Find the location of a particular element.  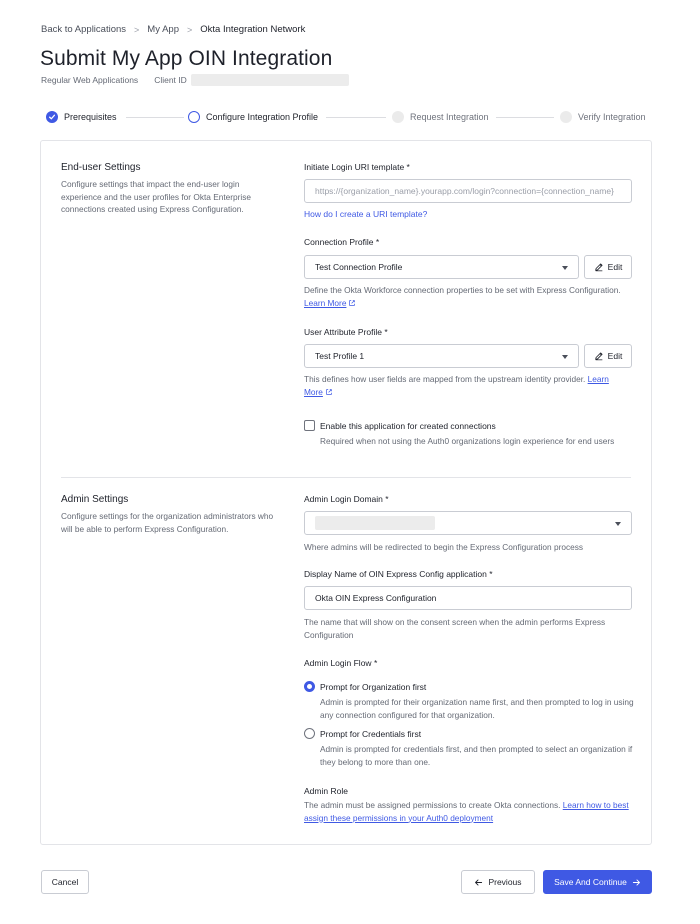

user-attribute-profile-value: Test Profile 1 is located at coordinates (340, 356).